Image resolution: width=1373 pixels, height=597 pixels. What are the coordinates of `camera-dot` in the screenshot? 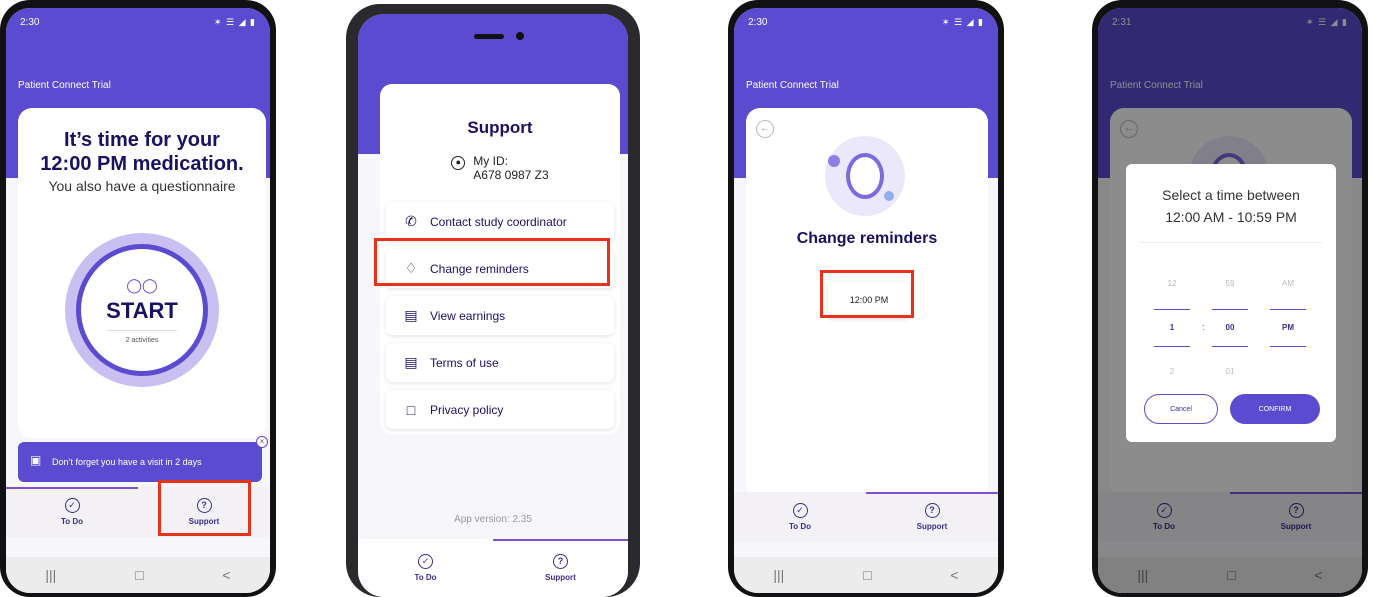 It's located at (520, 36).